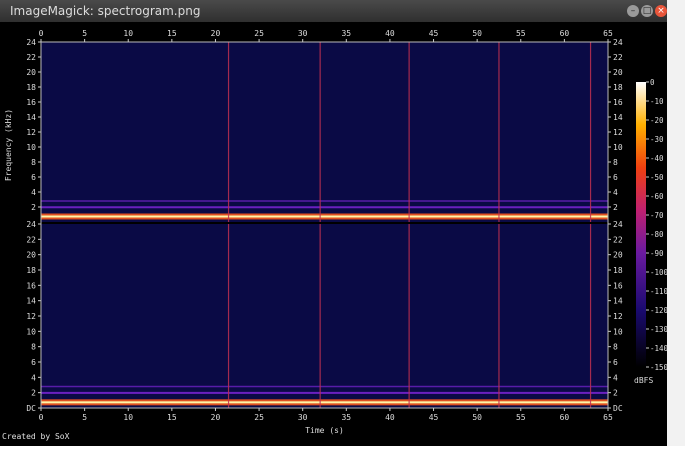  What do you see at coordinates (434, 417) in the screenshot?
I see `x-tick-label: 45` at bounding box center [434, 417].